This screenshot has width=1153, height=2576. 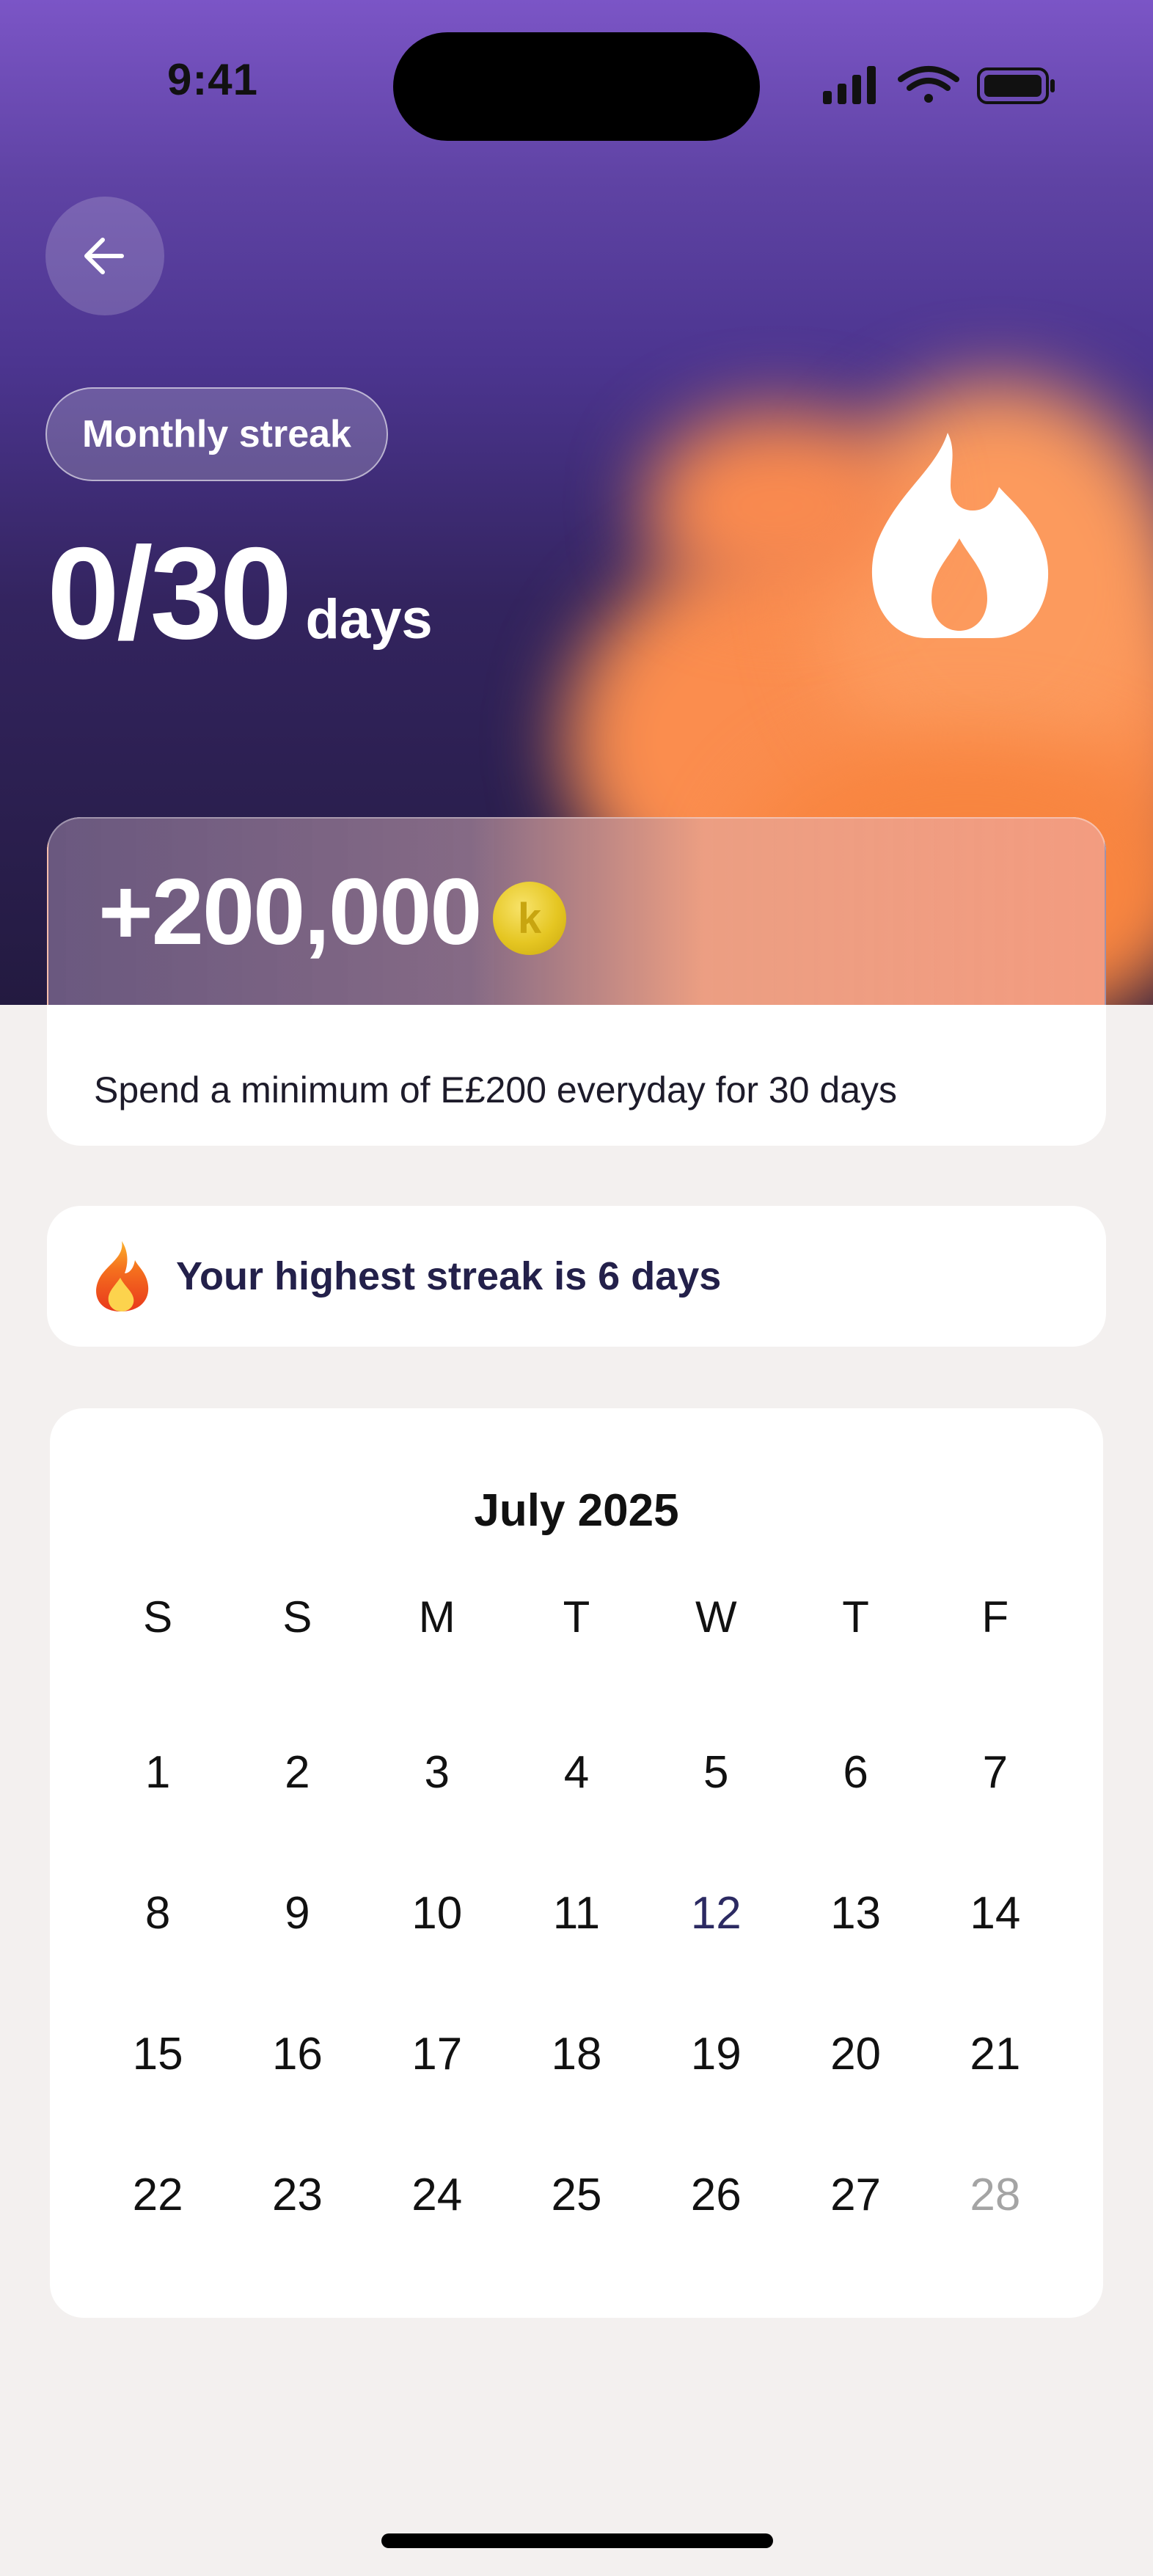 I want to click on weekday-label: W, so click(x=716, y=1617).